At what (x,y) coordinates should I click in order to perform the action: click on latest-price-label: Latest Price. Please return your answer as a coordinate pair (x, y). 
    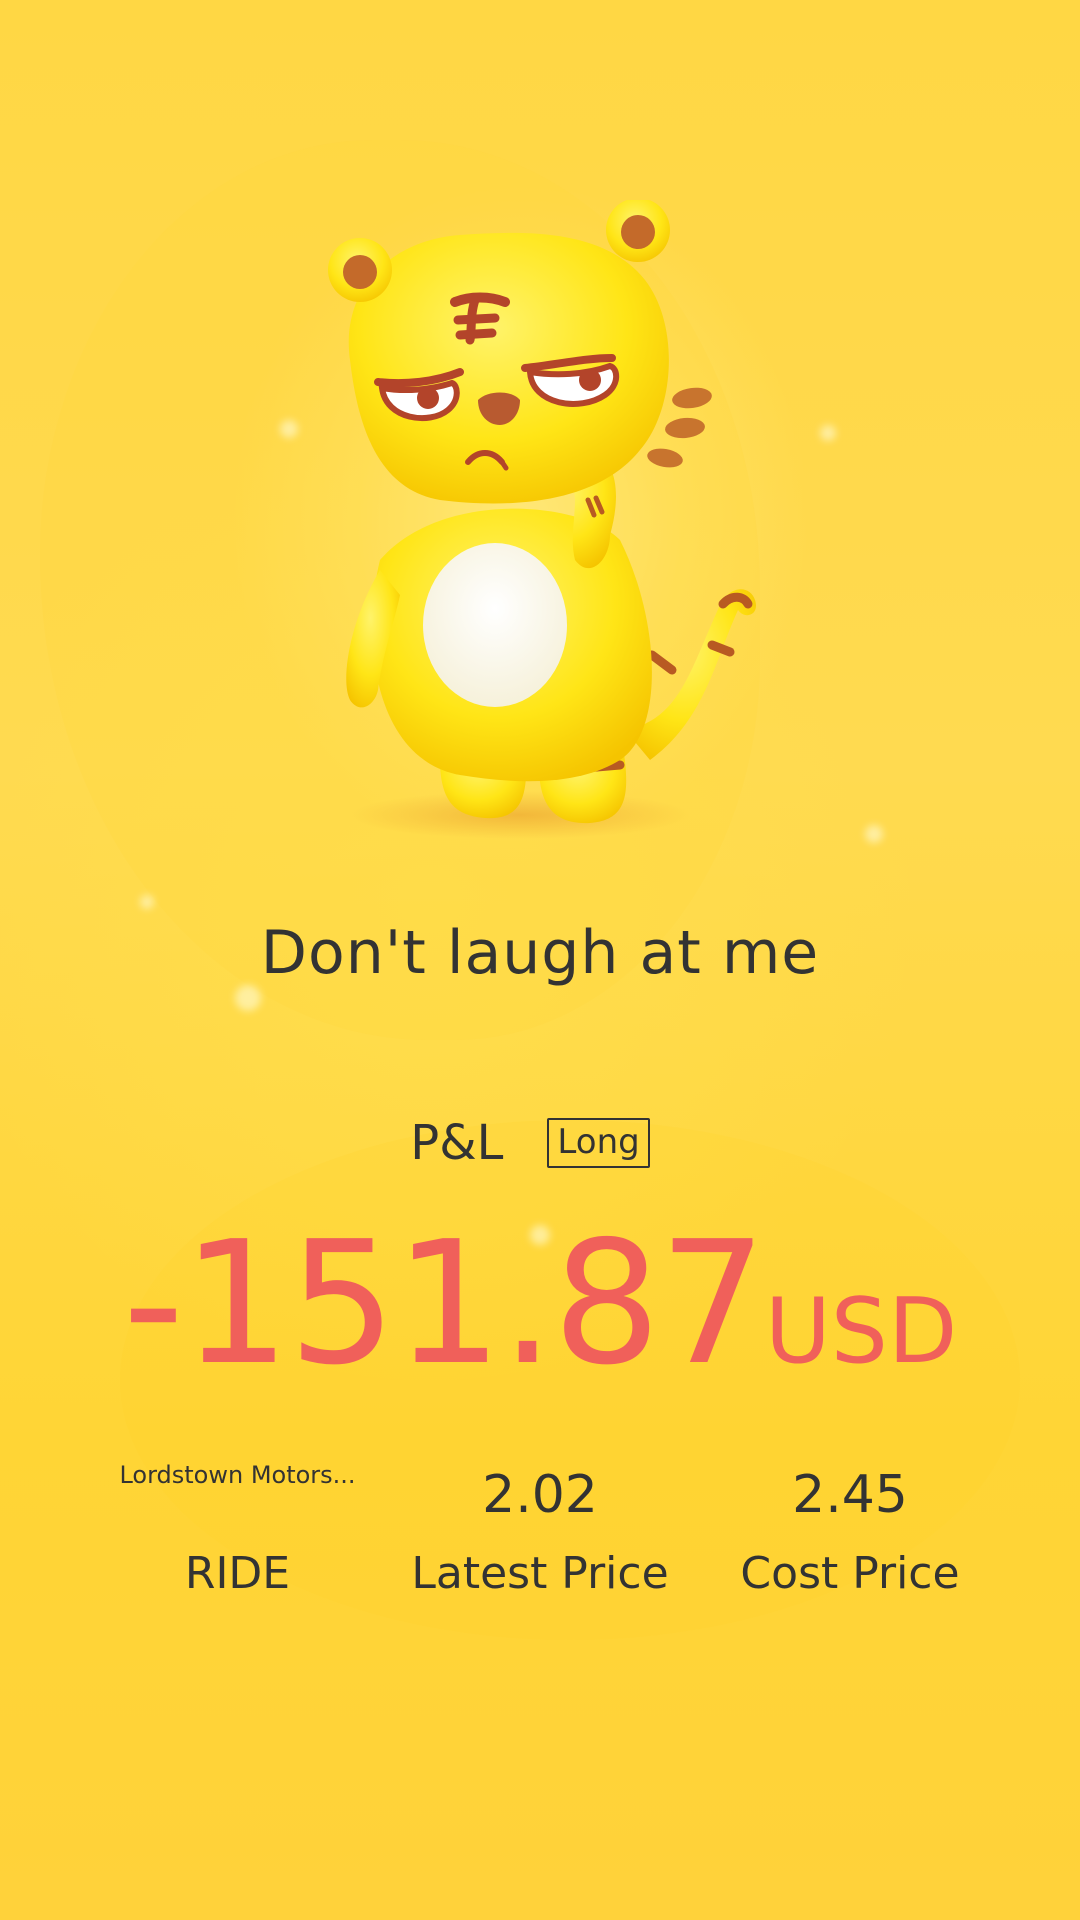
    Looking at the image, I should click on (540, 1573).